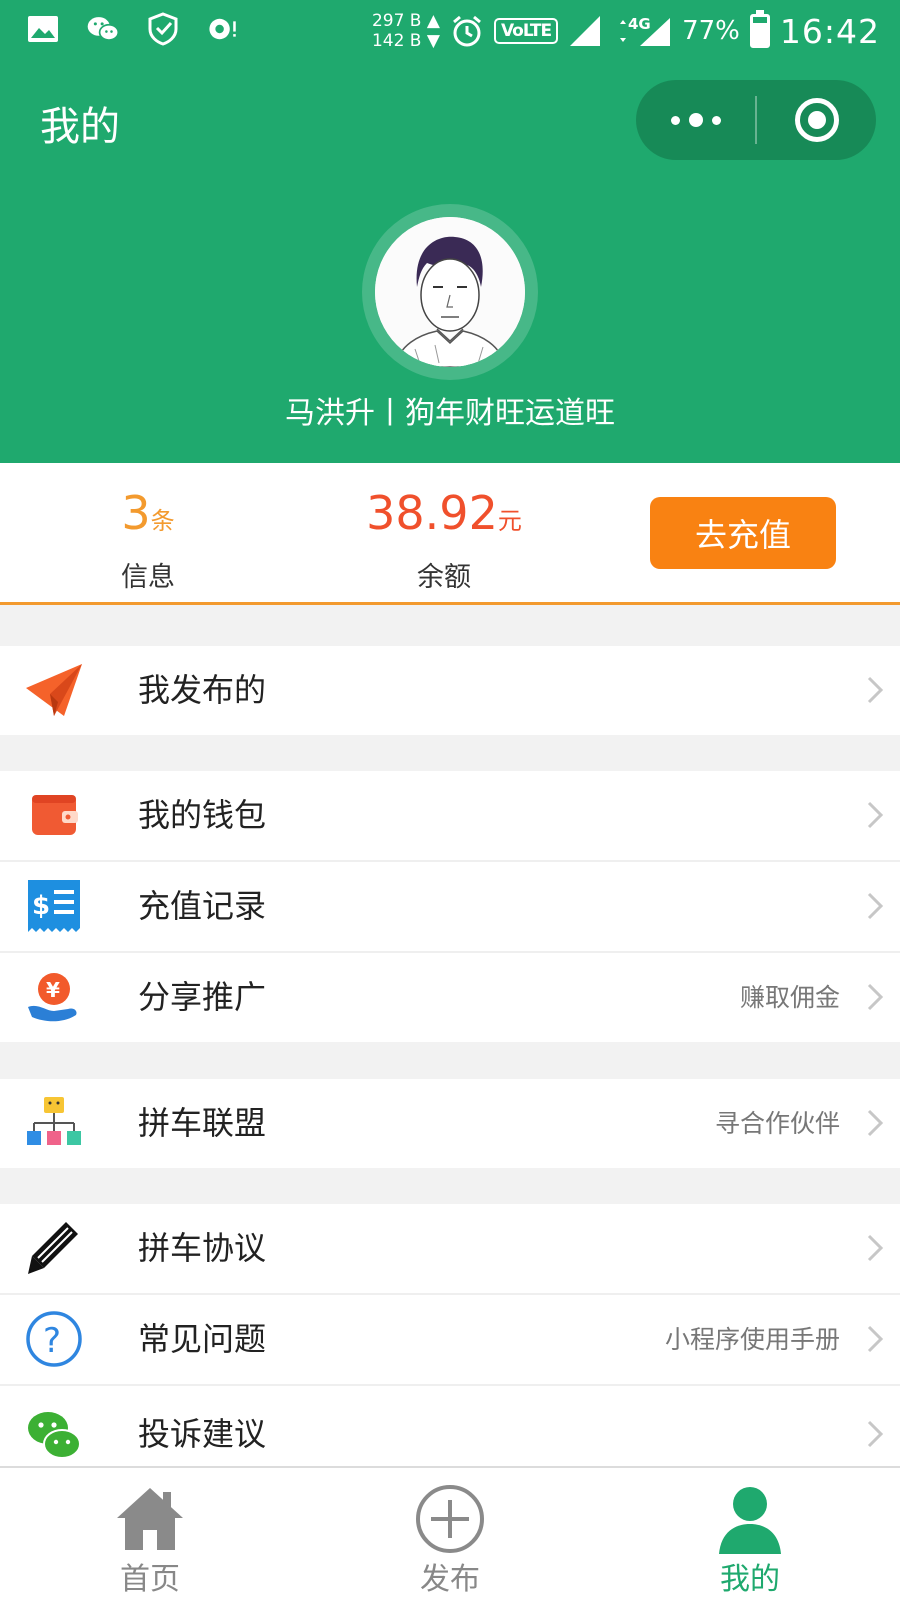  I want to click on messages-label: 信息, so click(148, 577).